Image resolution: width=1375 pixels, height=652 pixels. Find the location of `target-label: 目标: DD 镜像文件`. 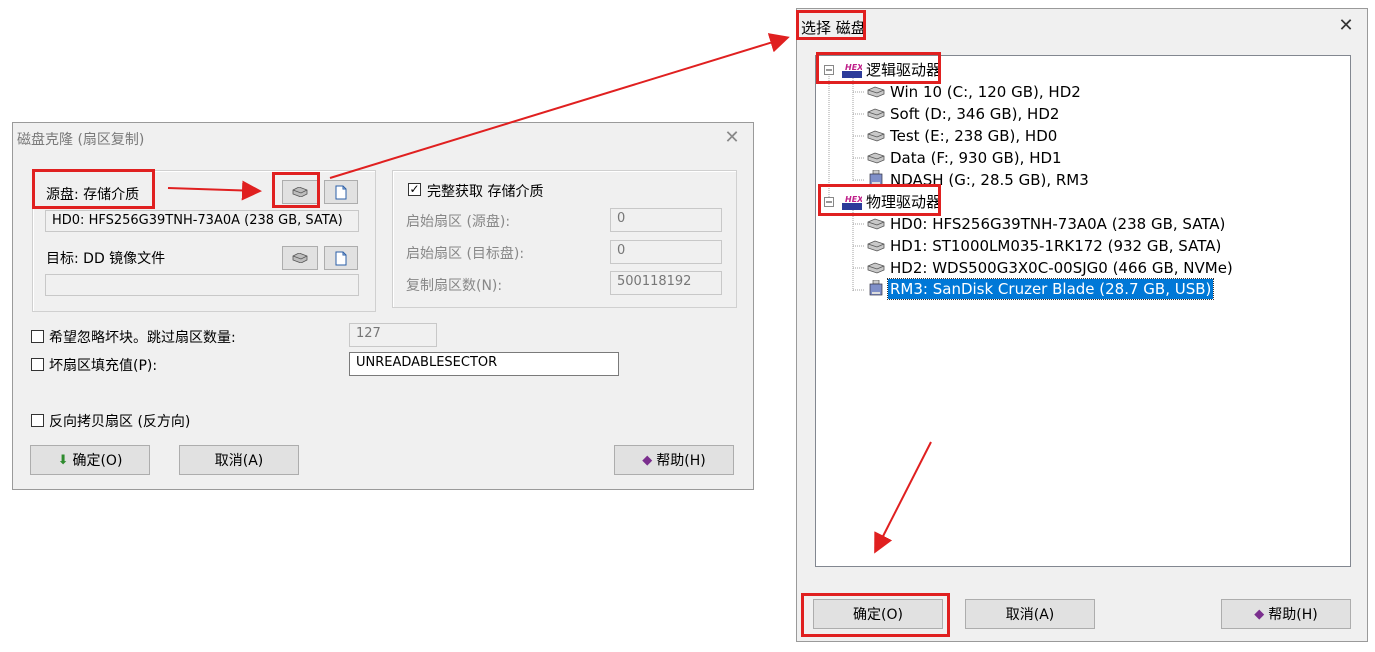

target-label: 目标: DD 镜像文件 is located at coordinates (106, 259).